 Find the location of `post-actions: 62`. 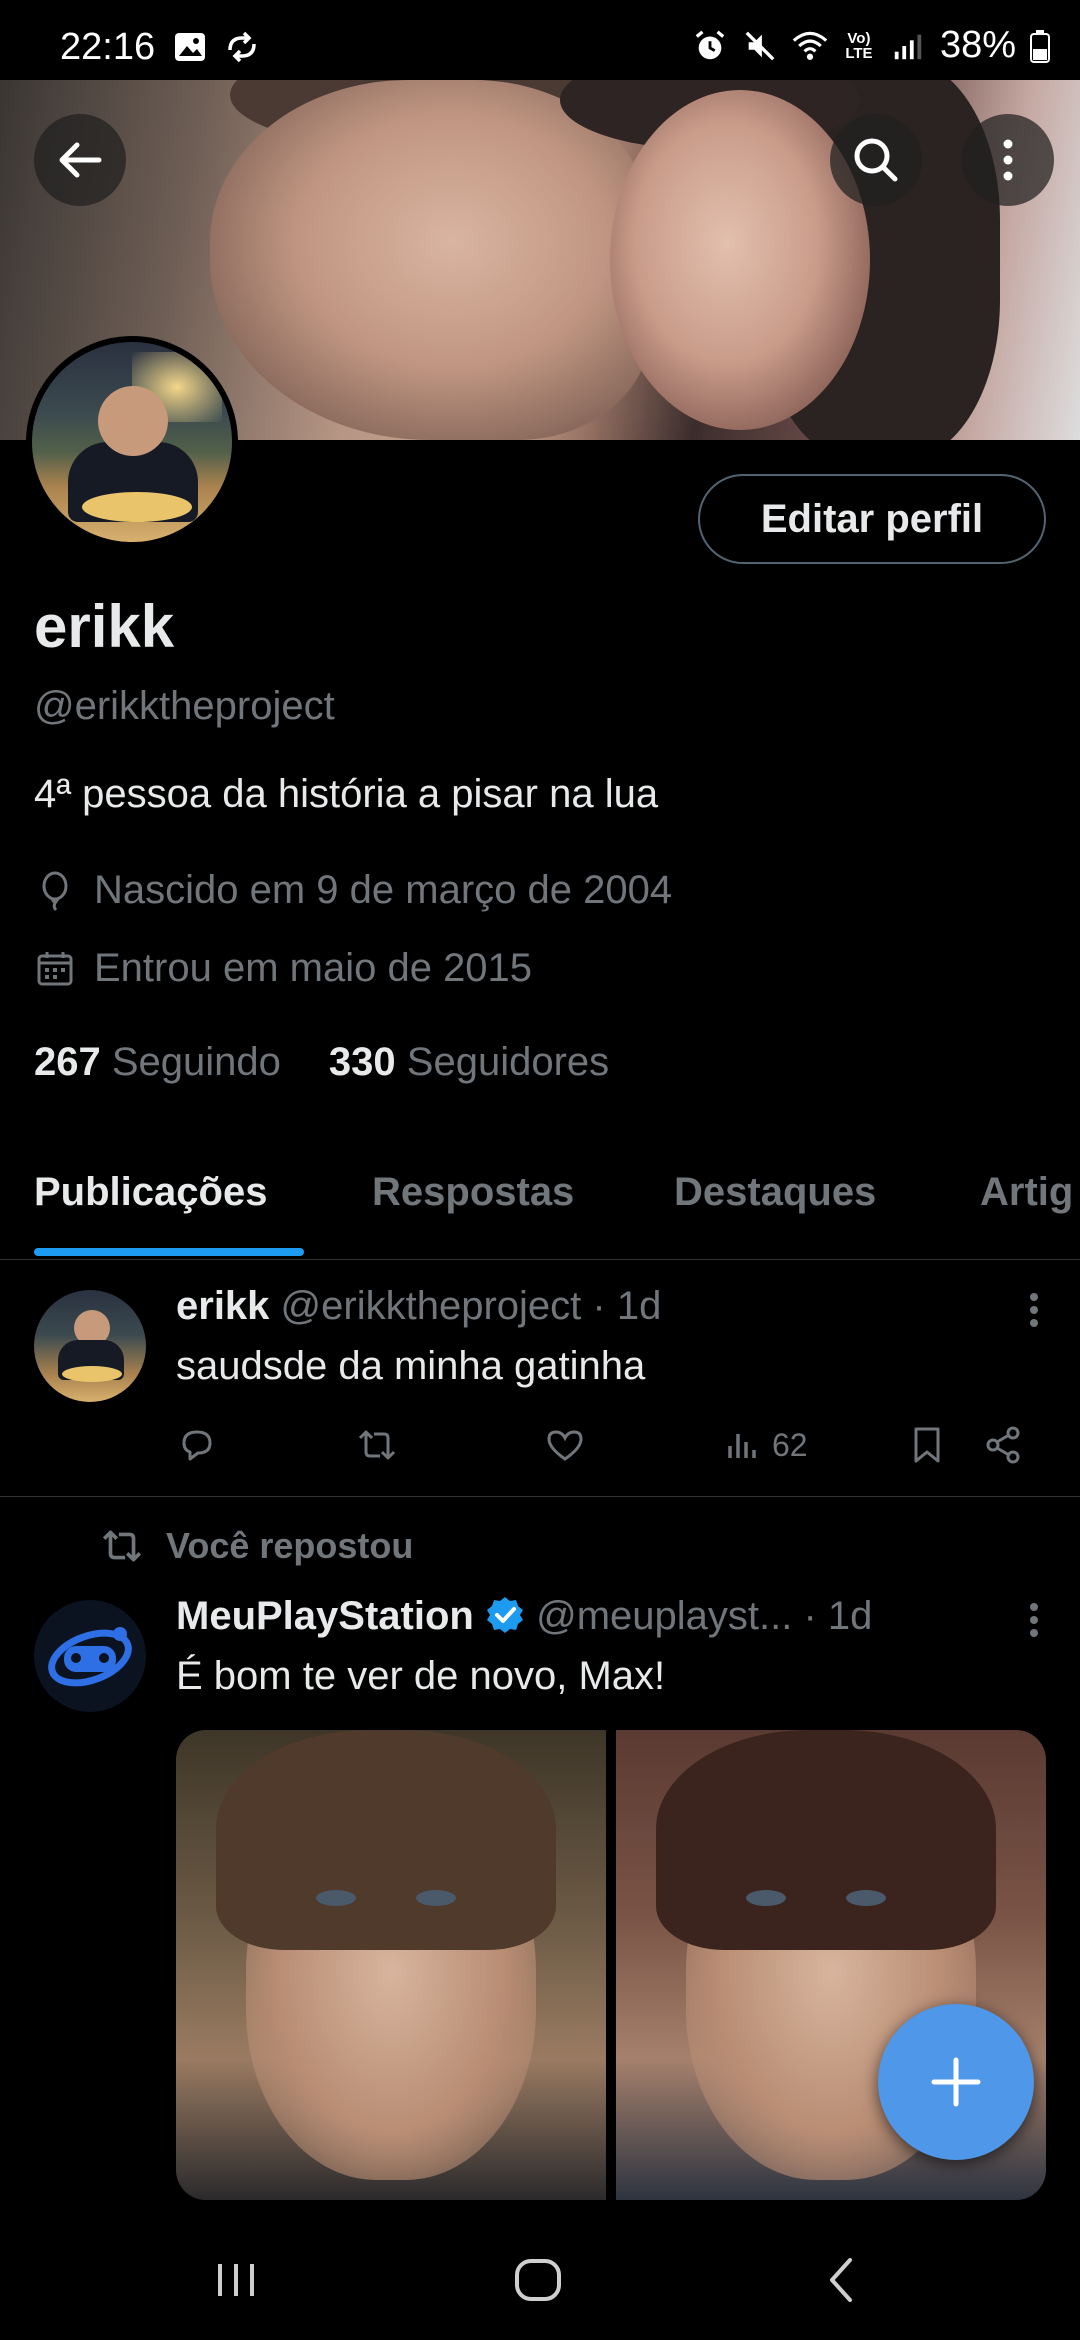

post-actions: 62 is located at coordinates (606, 1449).